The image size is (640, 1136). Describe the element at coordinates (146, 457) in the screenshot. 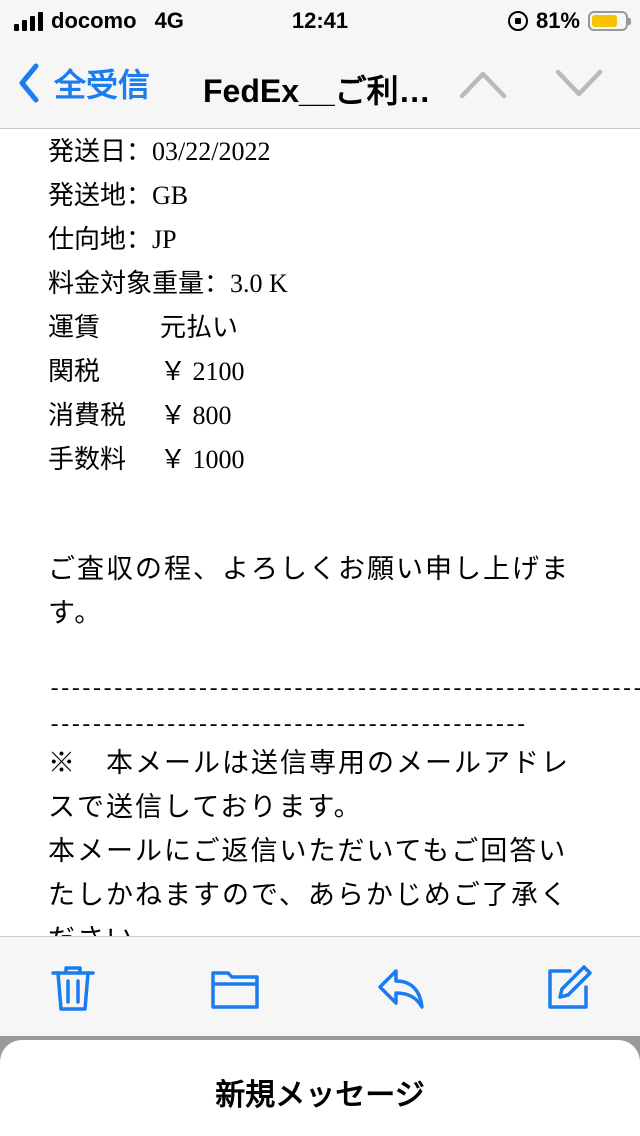

I see `charge-handling-fee: 手数料 ￥ 1000` at that location.